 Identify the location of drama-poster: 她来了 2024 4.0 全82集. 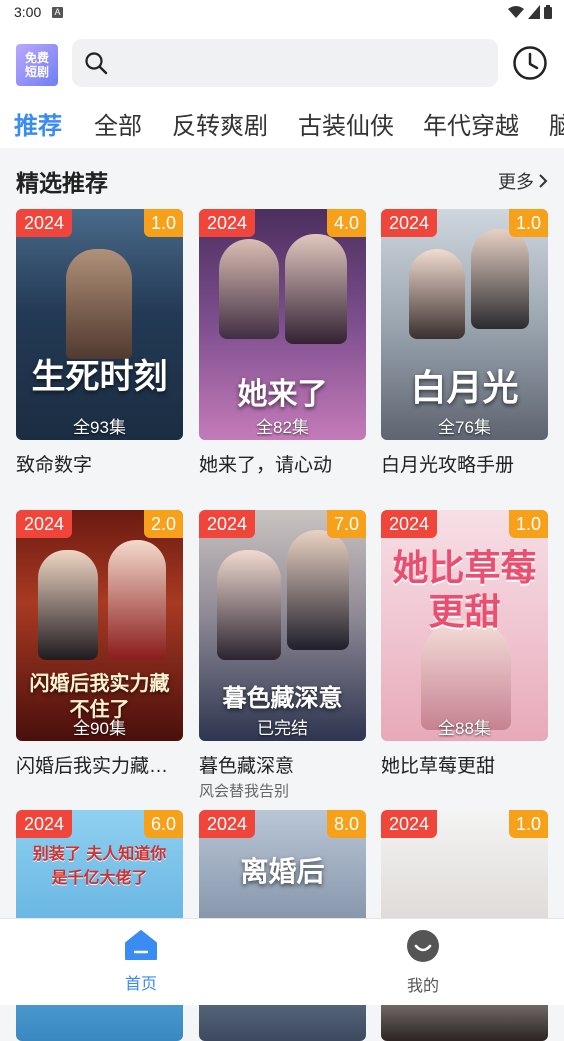
(282, 324).